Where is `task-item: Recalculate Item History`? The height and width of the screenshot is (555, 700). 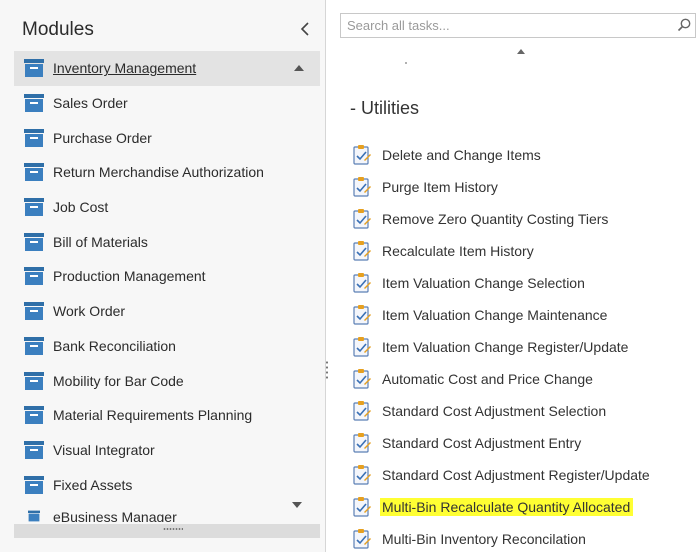
task-item: Recalculate Item History is located at coordinates (524, 251).